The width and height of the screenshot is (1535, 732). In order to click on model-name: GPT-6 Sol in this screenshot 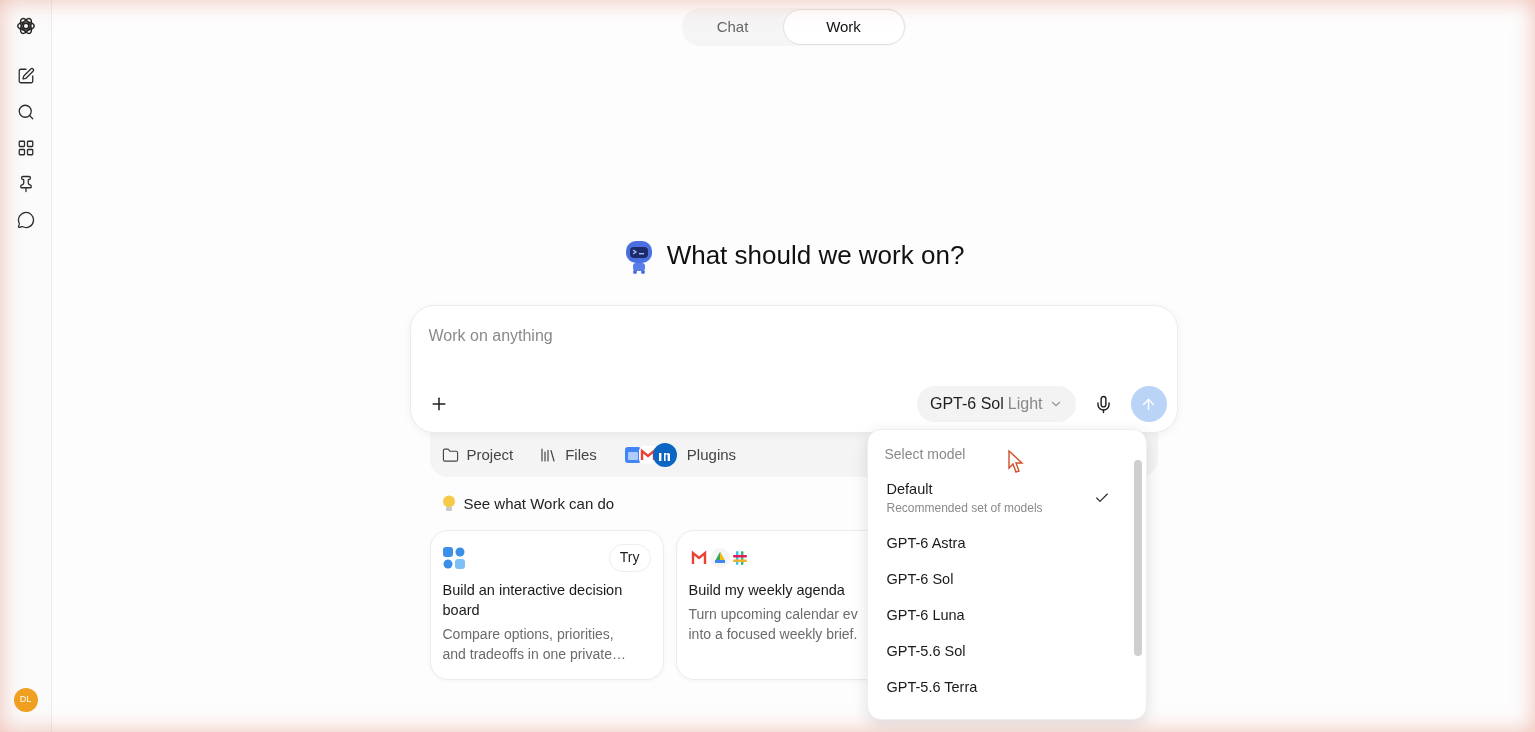, I will do `click(967, 404)`.